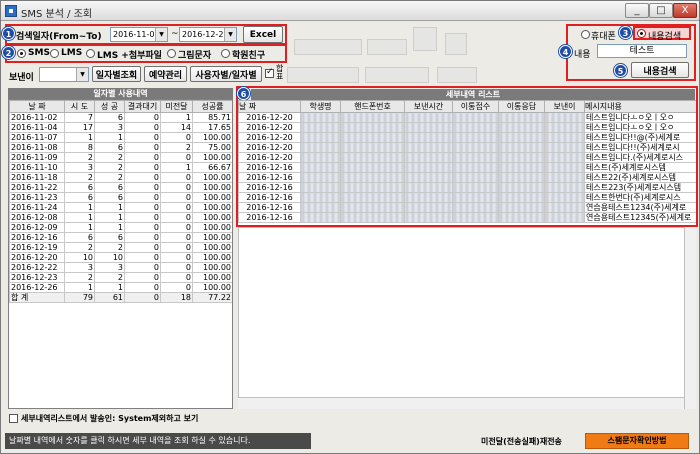 This screenshot has height=454, width=700. Describe the element at coordinates (212, 106) in the screenshot. I see `daily-col-rate: 성공률` at that location.